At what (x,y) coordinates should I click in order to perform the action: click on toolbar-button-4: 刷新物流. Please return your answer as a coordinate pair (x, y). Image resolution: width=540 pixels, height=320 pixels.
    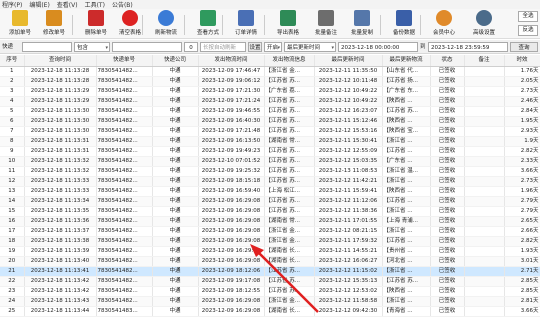
    Looking at the image, I should click on (166, 24).